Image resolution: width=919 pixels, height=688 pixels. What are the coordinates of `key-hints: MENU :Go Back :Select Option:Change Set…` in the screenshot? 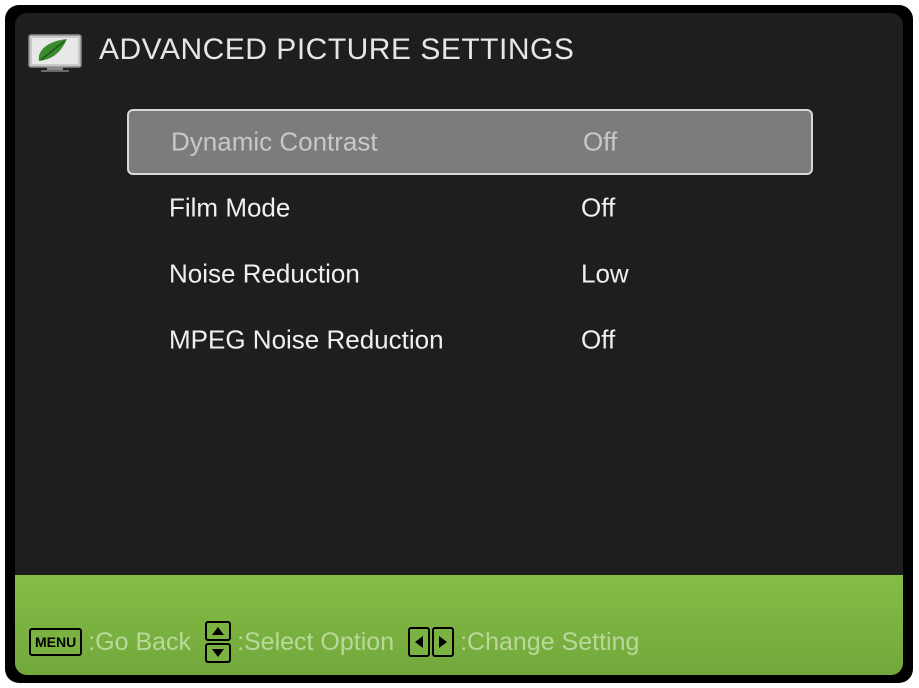 It's located at (334, 642).